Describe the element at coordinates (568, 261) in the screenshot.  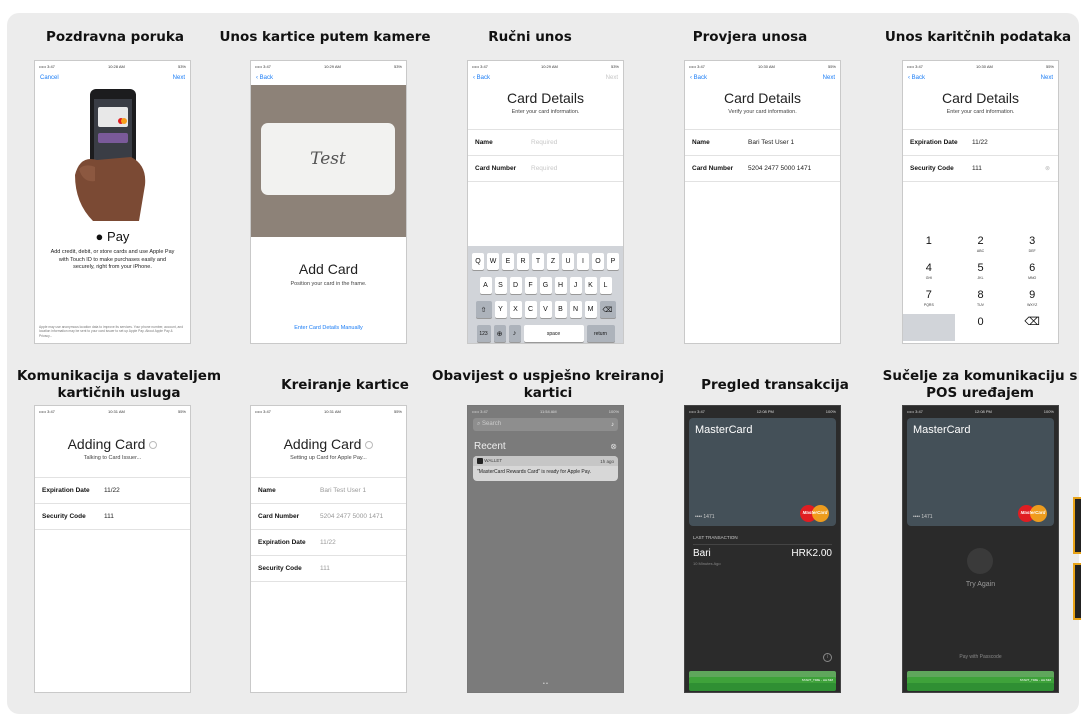
I see `key-u: U` at that location.